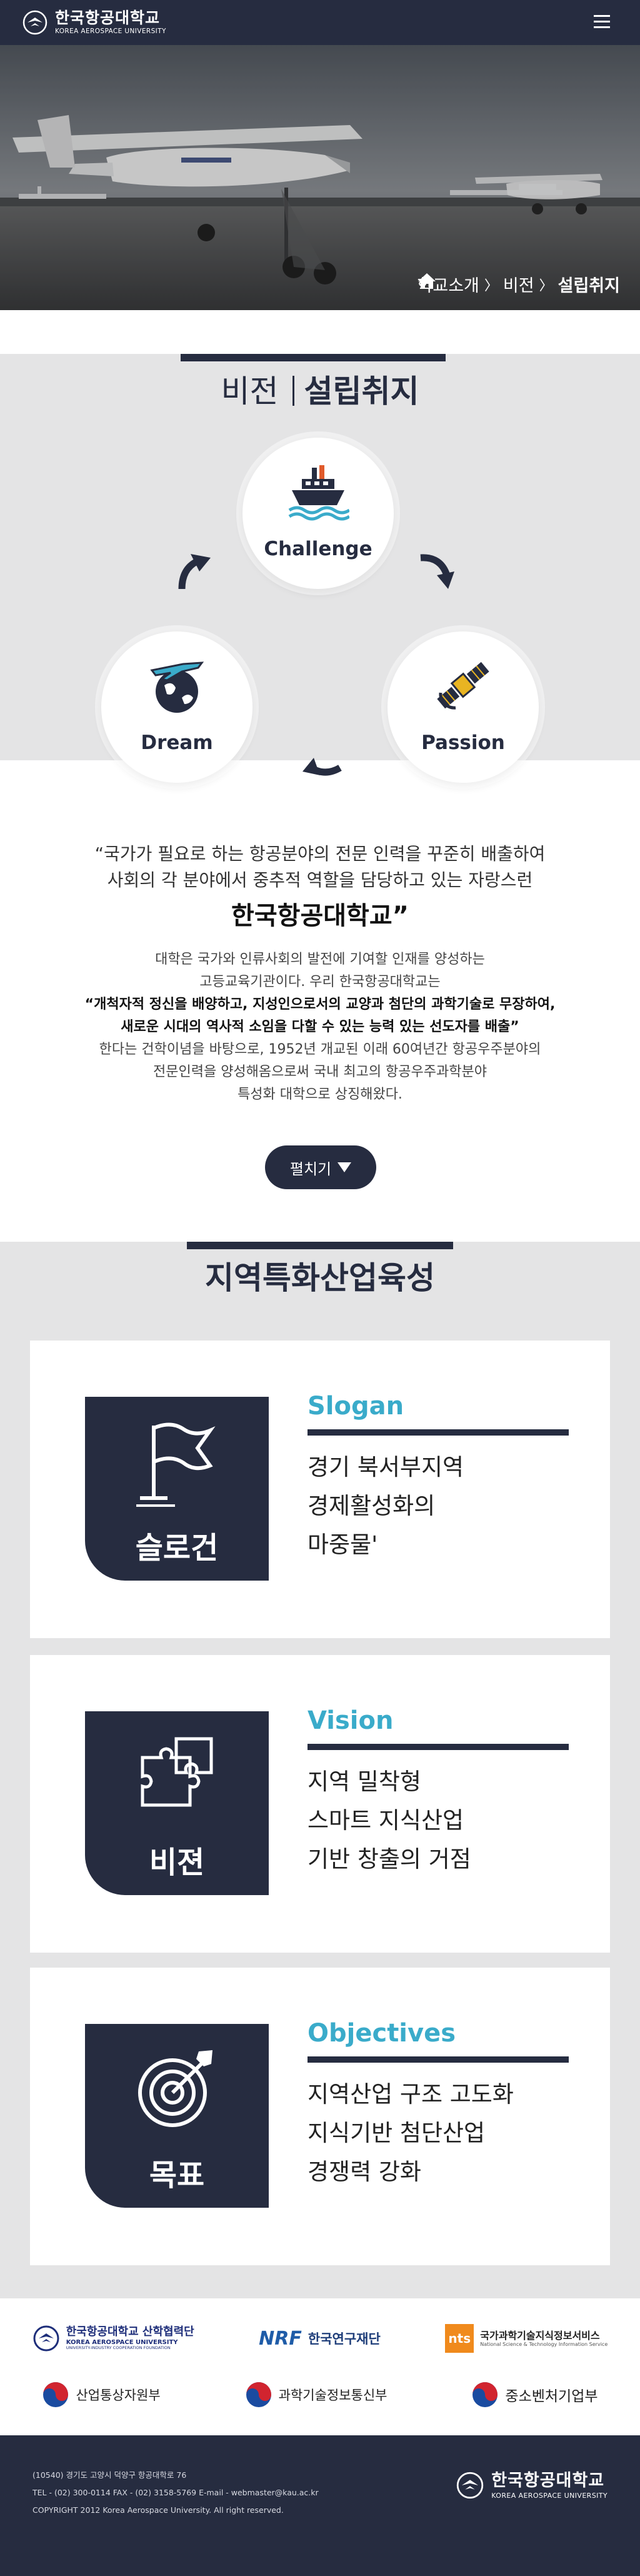 The height and width of the screenshot is (2576, 640). I want to click on hero-banner: 학교소개 〉 비전 〉 설립취지, so click(320, 177).